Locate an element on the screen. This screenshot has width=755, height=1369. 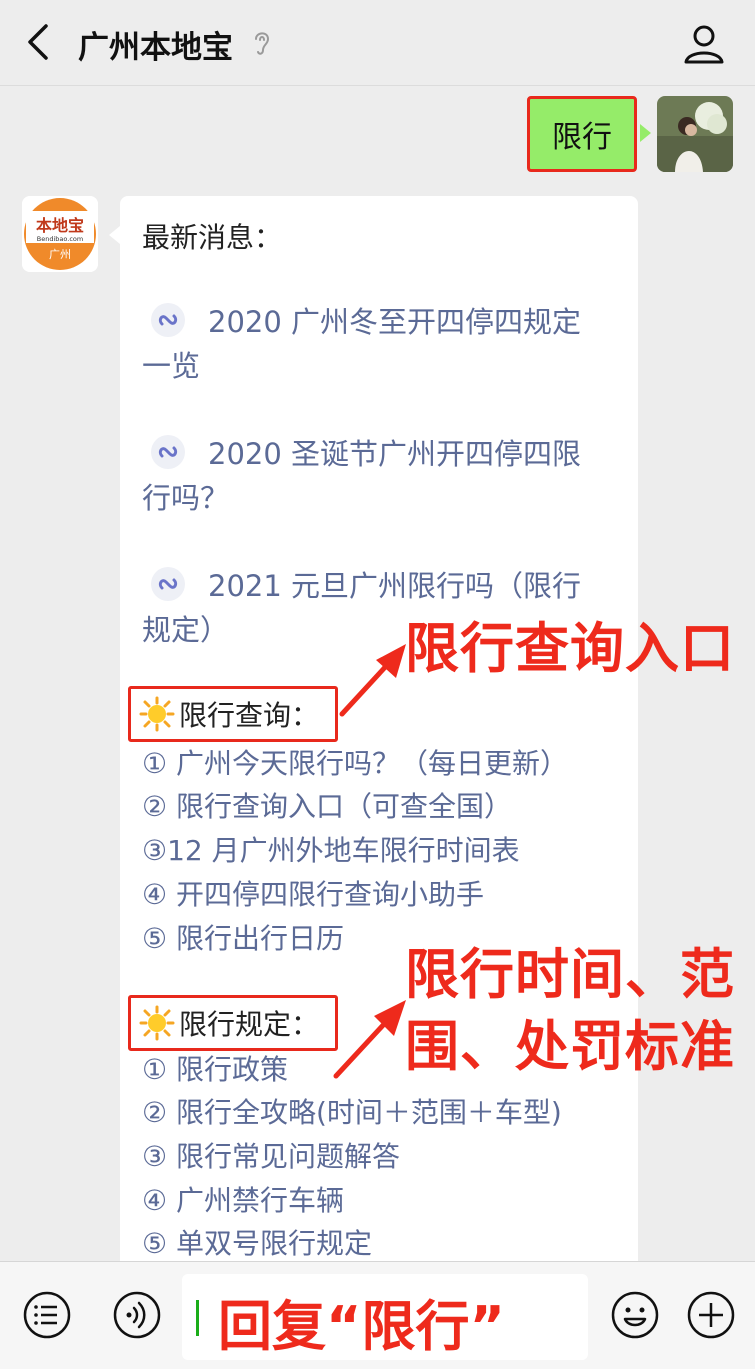
query-item-1: ① 广州今天限行吗？（每日更新） is located at coordinates (355, 764).